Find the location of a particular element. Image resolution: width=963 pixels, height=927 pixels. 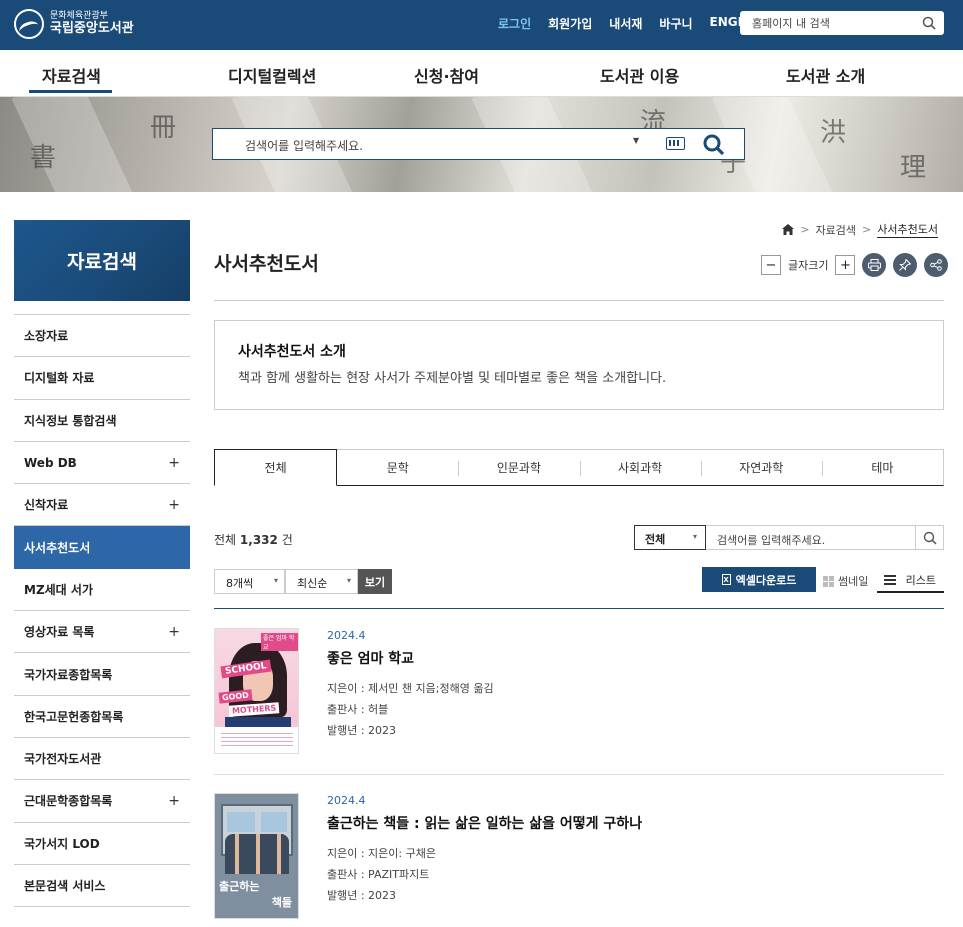

sidebar-item: 국가전자도서관 is located at coordinates (102, 759).